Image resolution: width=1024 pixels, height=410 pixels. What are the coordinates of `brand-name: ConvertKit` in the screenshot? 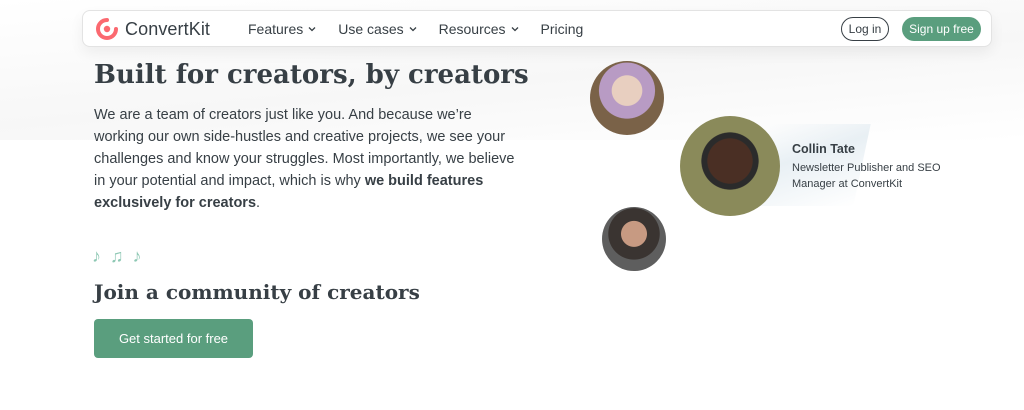 It's located at (168, 28).